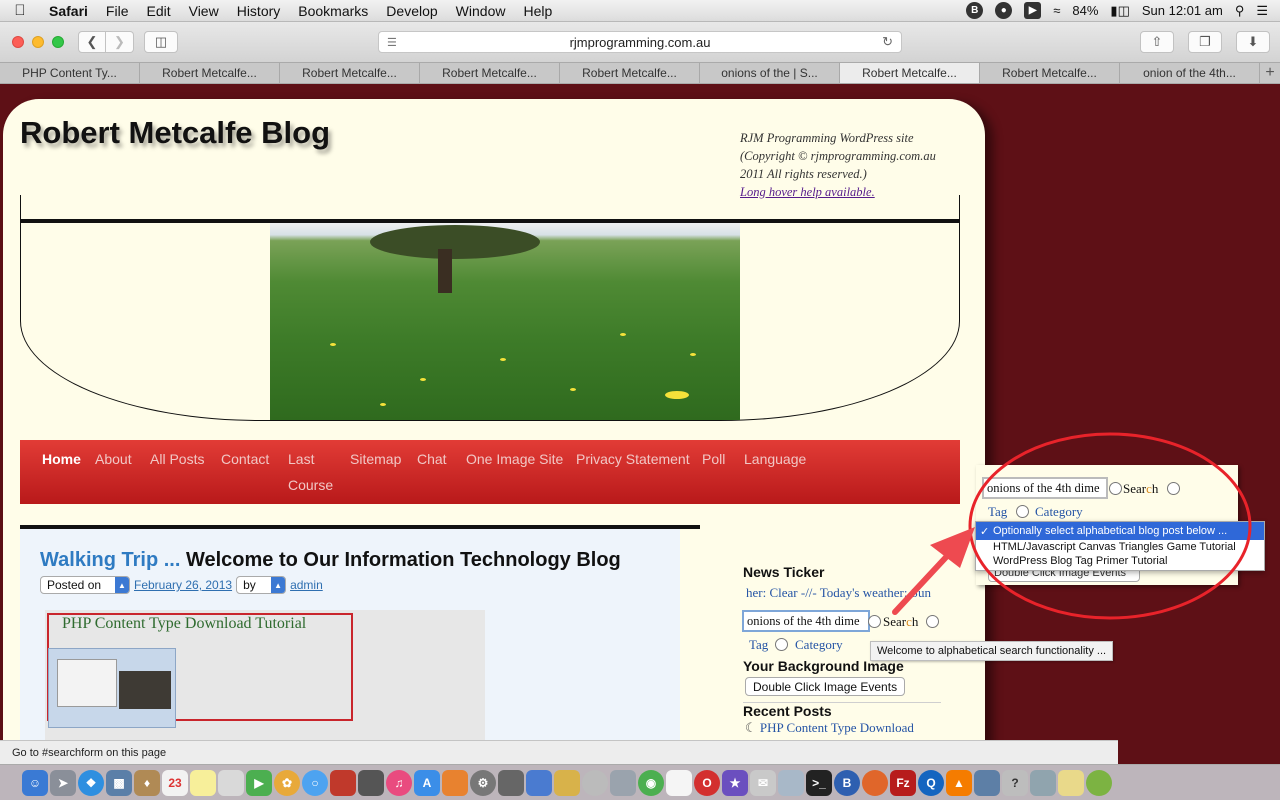 The height and width of the screenshot is (800, 1280). I want to click on battery-icon: ▮◫, so click(1119, 11).